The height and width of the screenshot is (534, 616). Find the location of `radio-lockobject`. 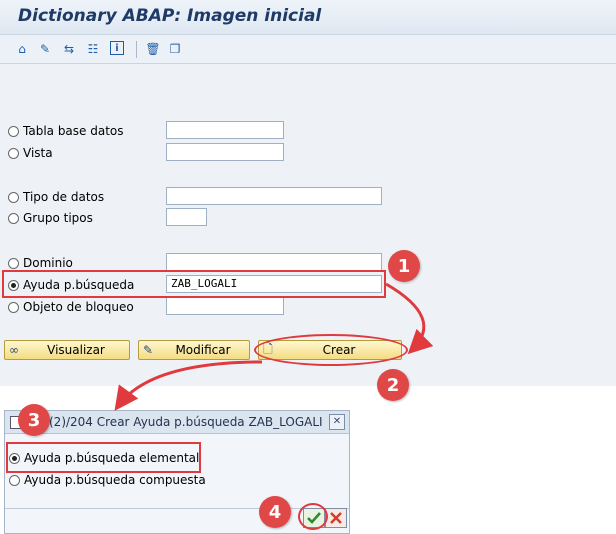

radio-lockobject is located at coordinates (13, 307).